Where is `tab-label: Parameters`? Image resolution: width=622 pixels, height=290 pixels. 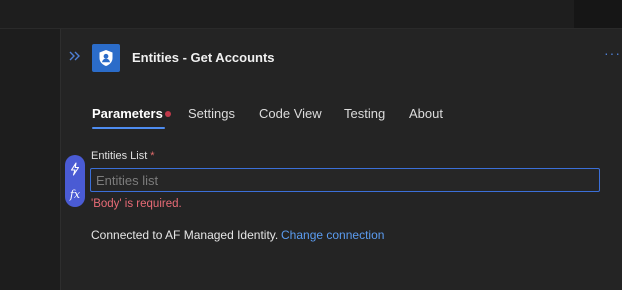
tab-label: Parameters is located at coordinates (127, 113).